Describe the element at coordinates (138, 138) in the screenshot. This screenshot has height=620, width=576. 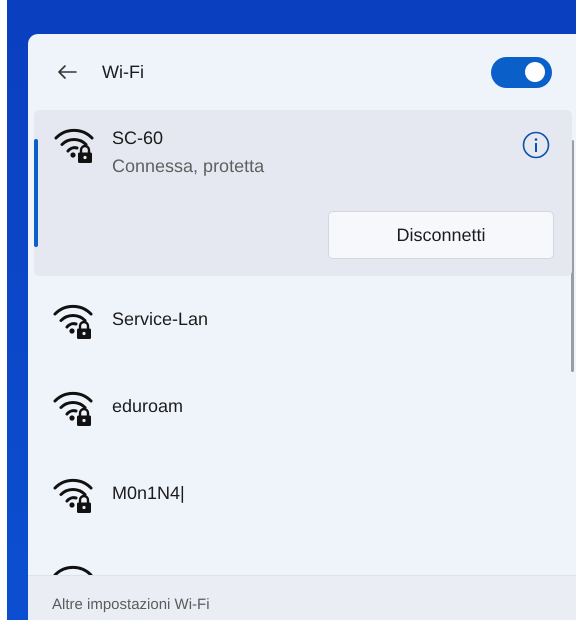
I see `network-name: SC-60` at that location.